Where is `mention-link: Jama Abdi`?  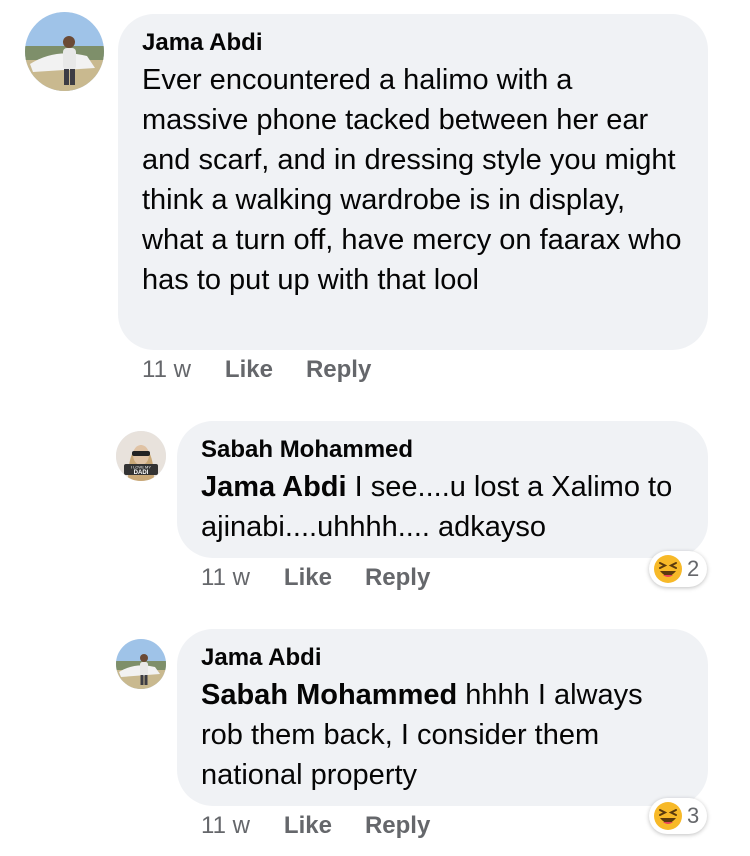 mention-link: Jama Abdi is located at coordinates (274, 487).